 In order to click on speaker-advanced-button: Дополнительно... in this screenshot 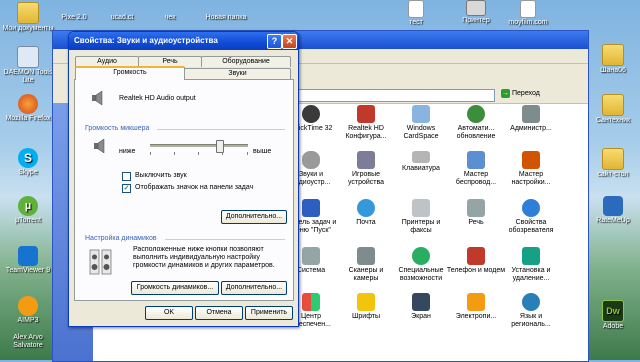, I will do `click(254, 288)`.